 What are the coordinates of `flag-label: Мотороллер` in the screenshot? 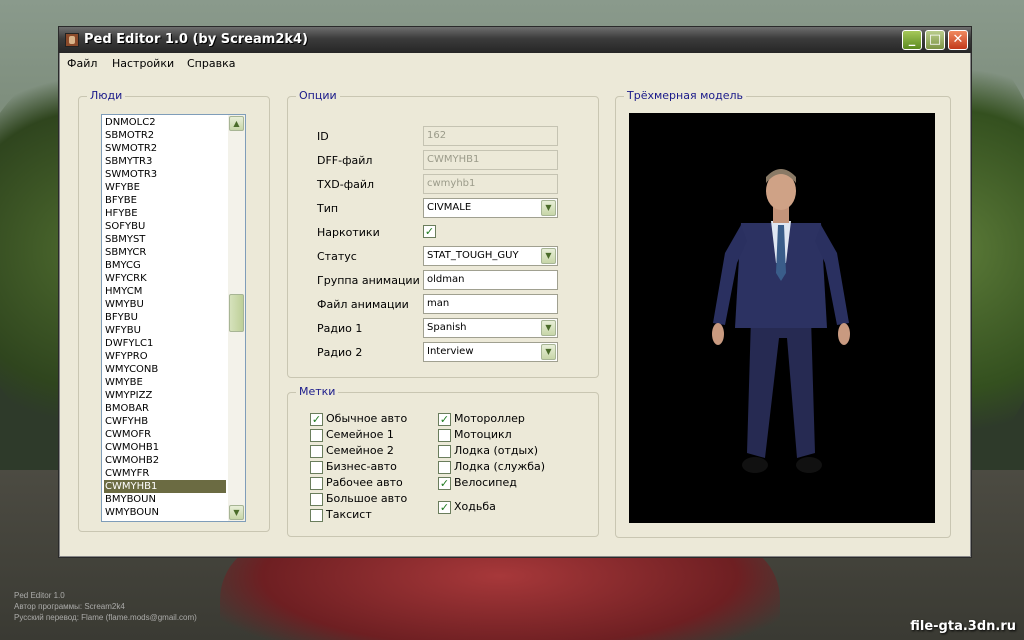 It's located at (489, 418).